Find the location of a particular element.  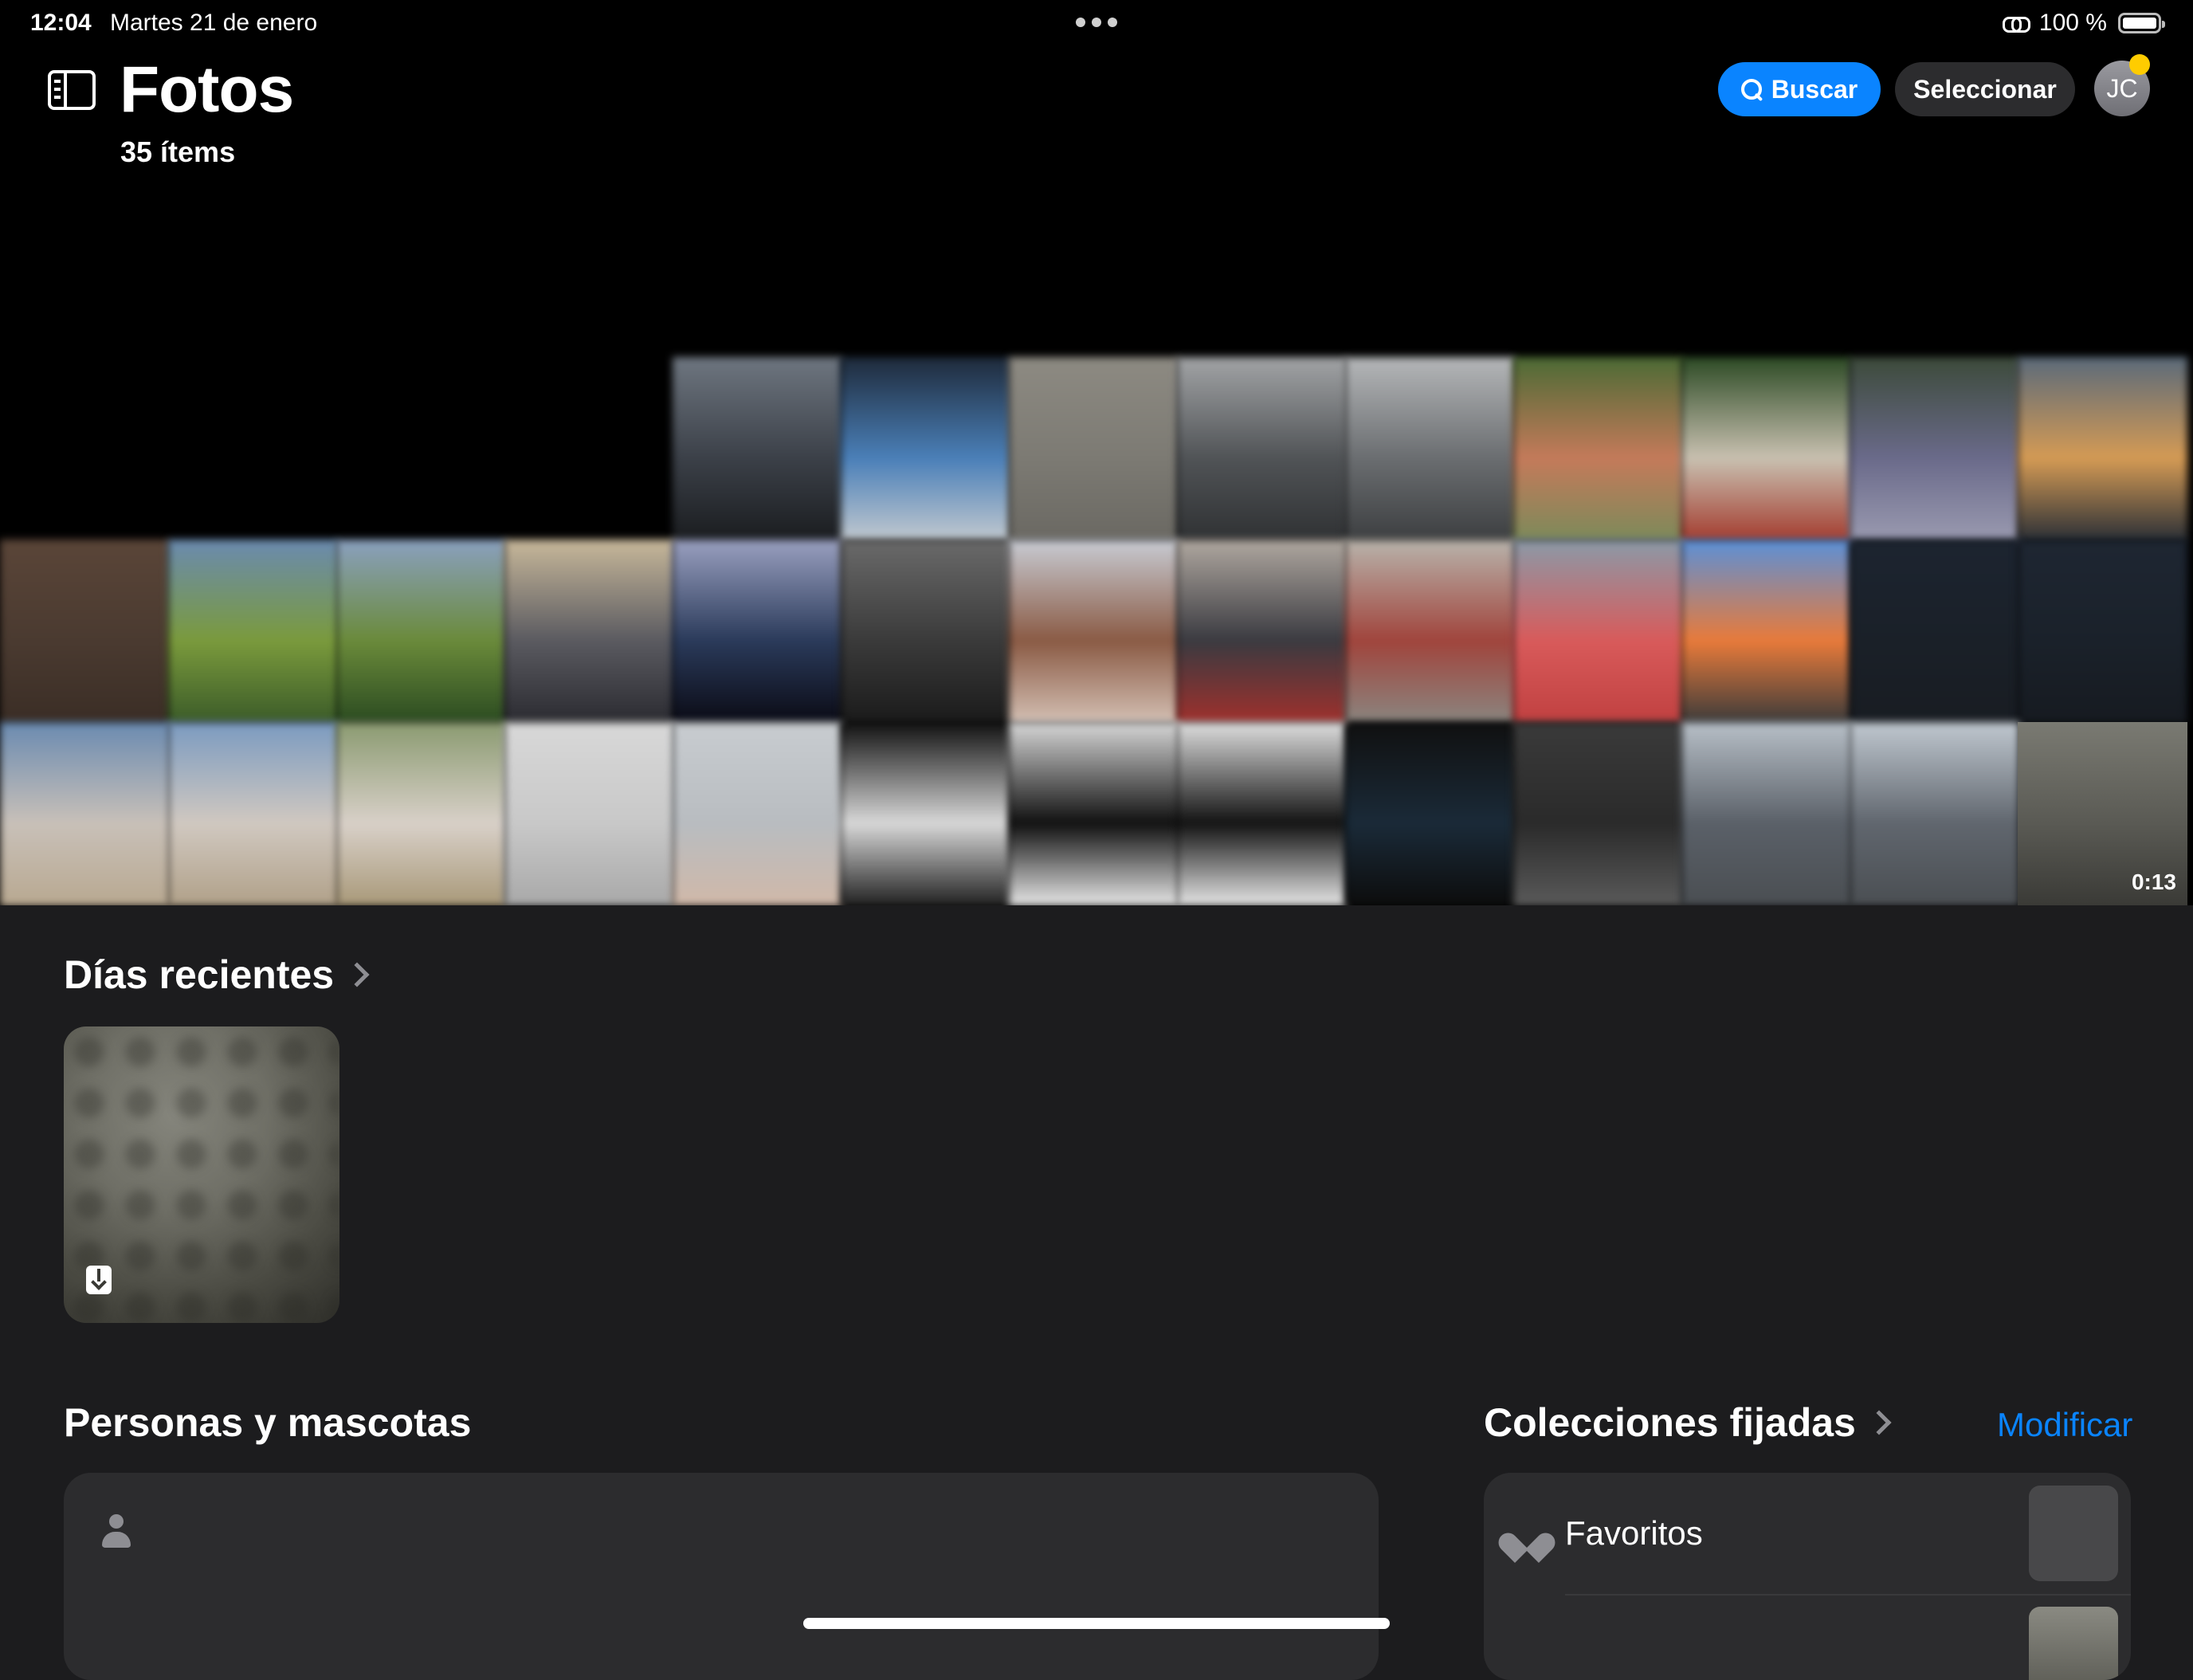

status-time: 12:04 is located at coordinates (61, 23).